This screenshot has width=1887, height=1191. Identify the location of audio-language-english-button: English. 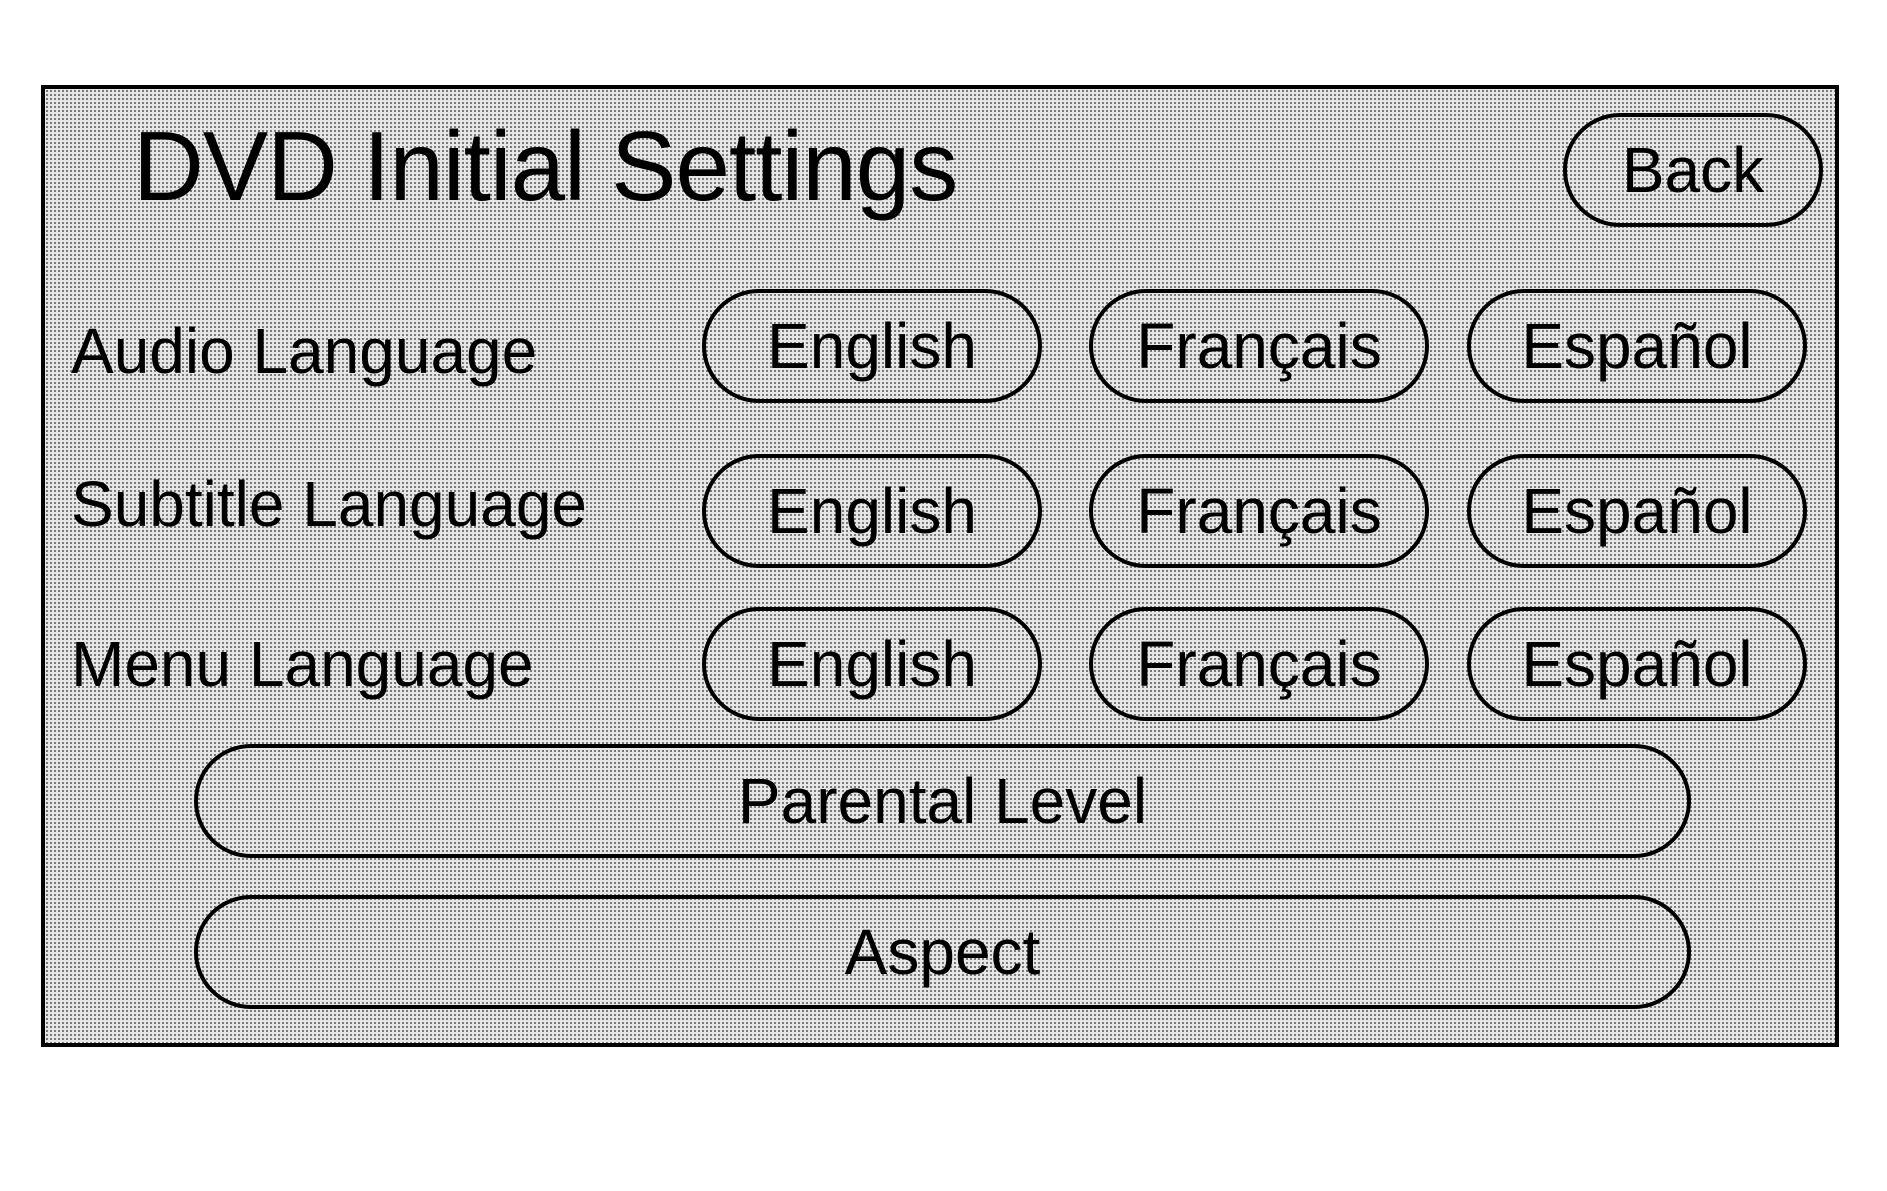
(872, 346).